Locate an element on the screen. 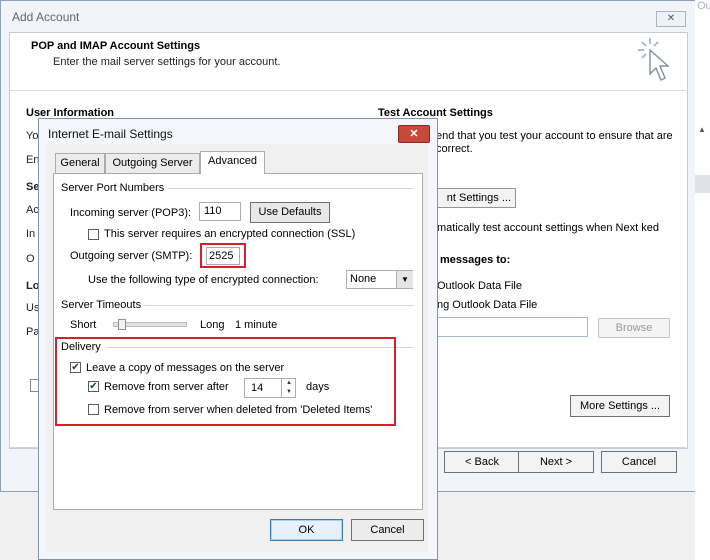  deliver-messages-label: messages to: is located at coordinates (475, 260).